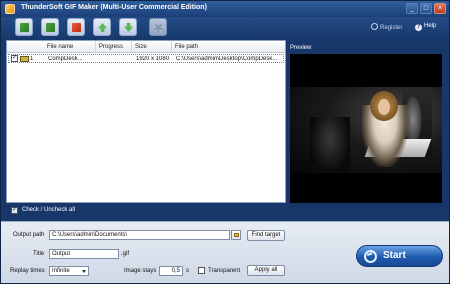 This screenshot has height=284, width=450. Describe the element at coordinates (48, 210) in the screenshot. I see `check-all-label: Check / Uncheck all` at that location.